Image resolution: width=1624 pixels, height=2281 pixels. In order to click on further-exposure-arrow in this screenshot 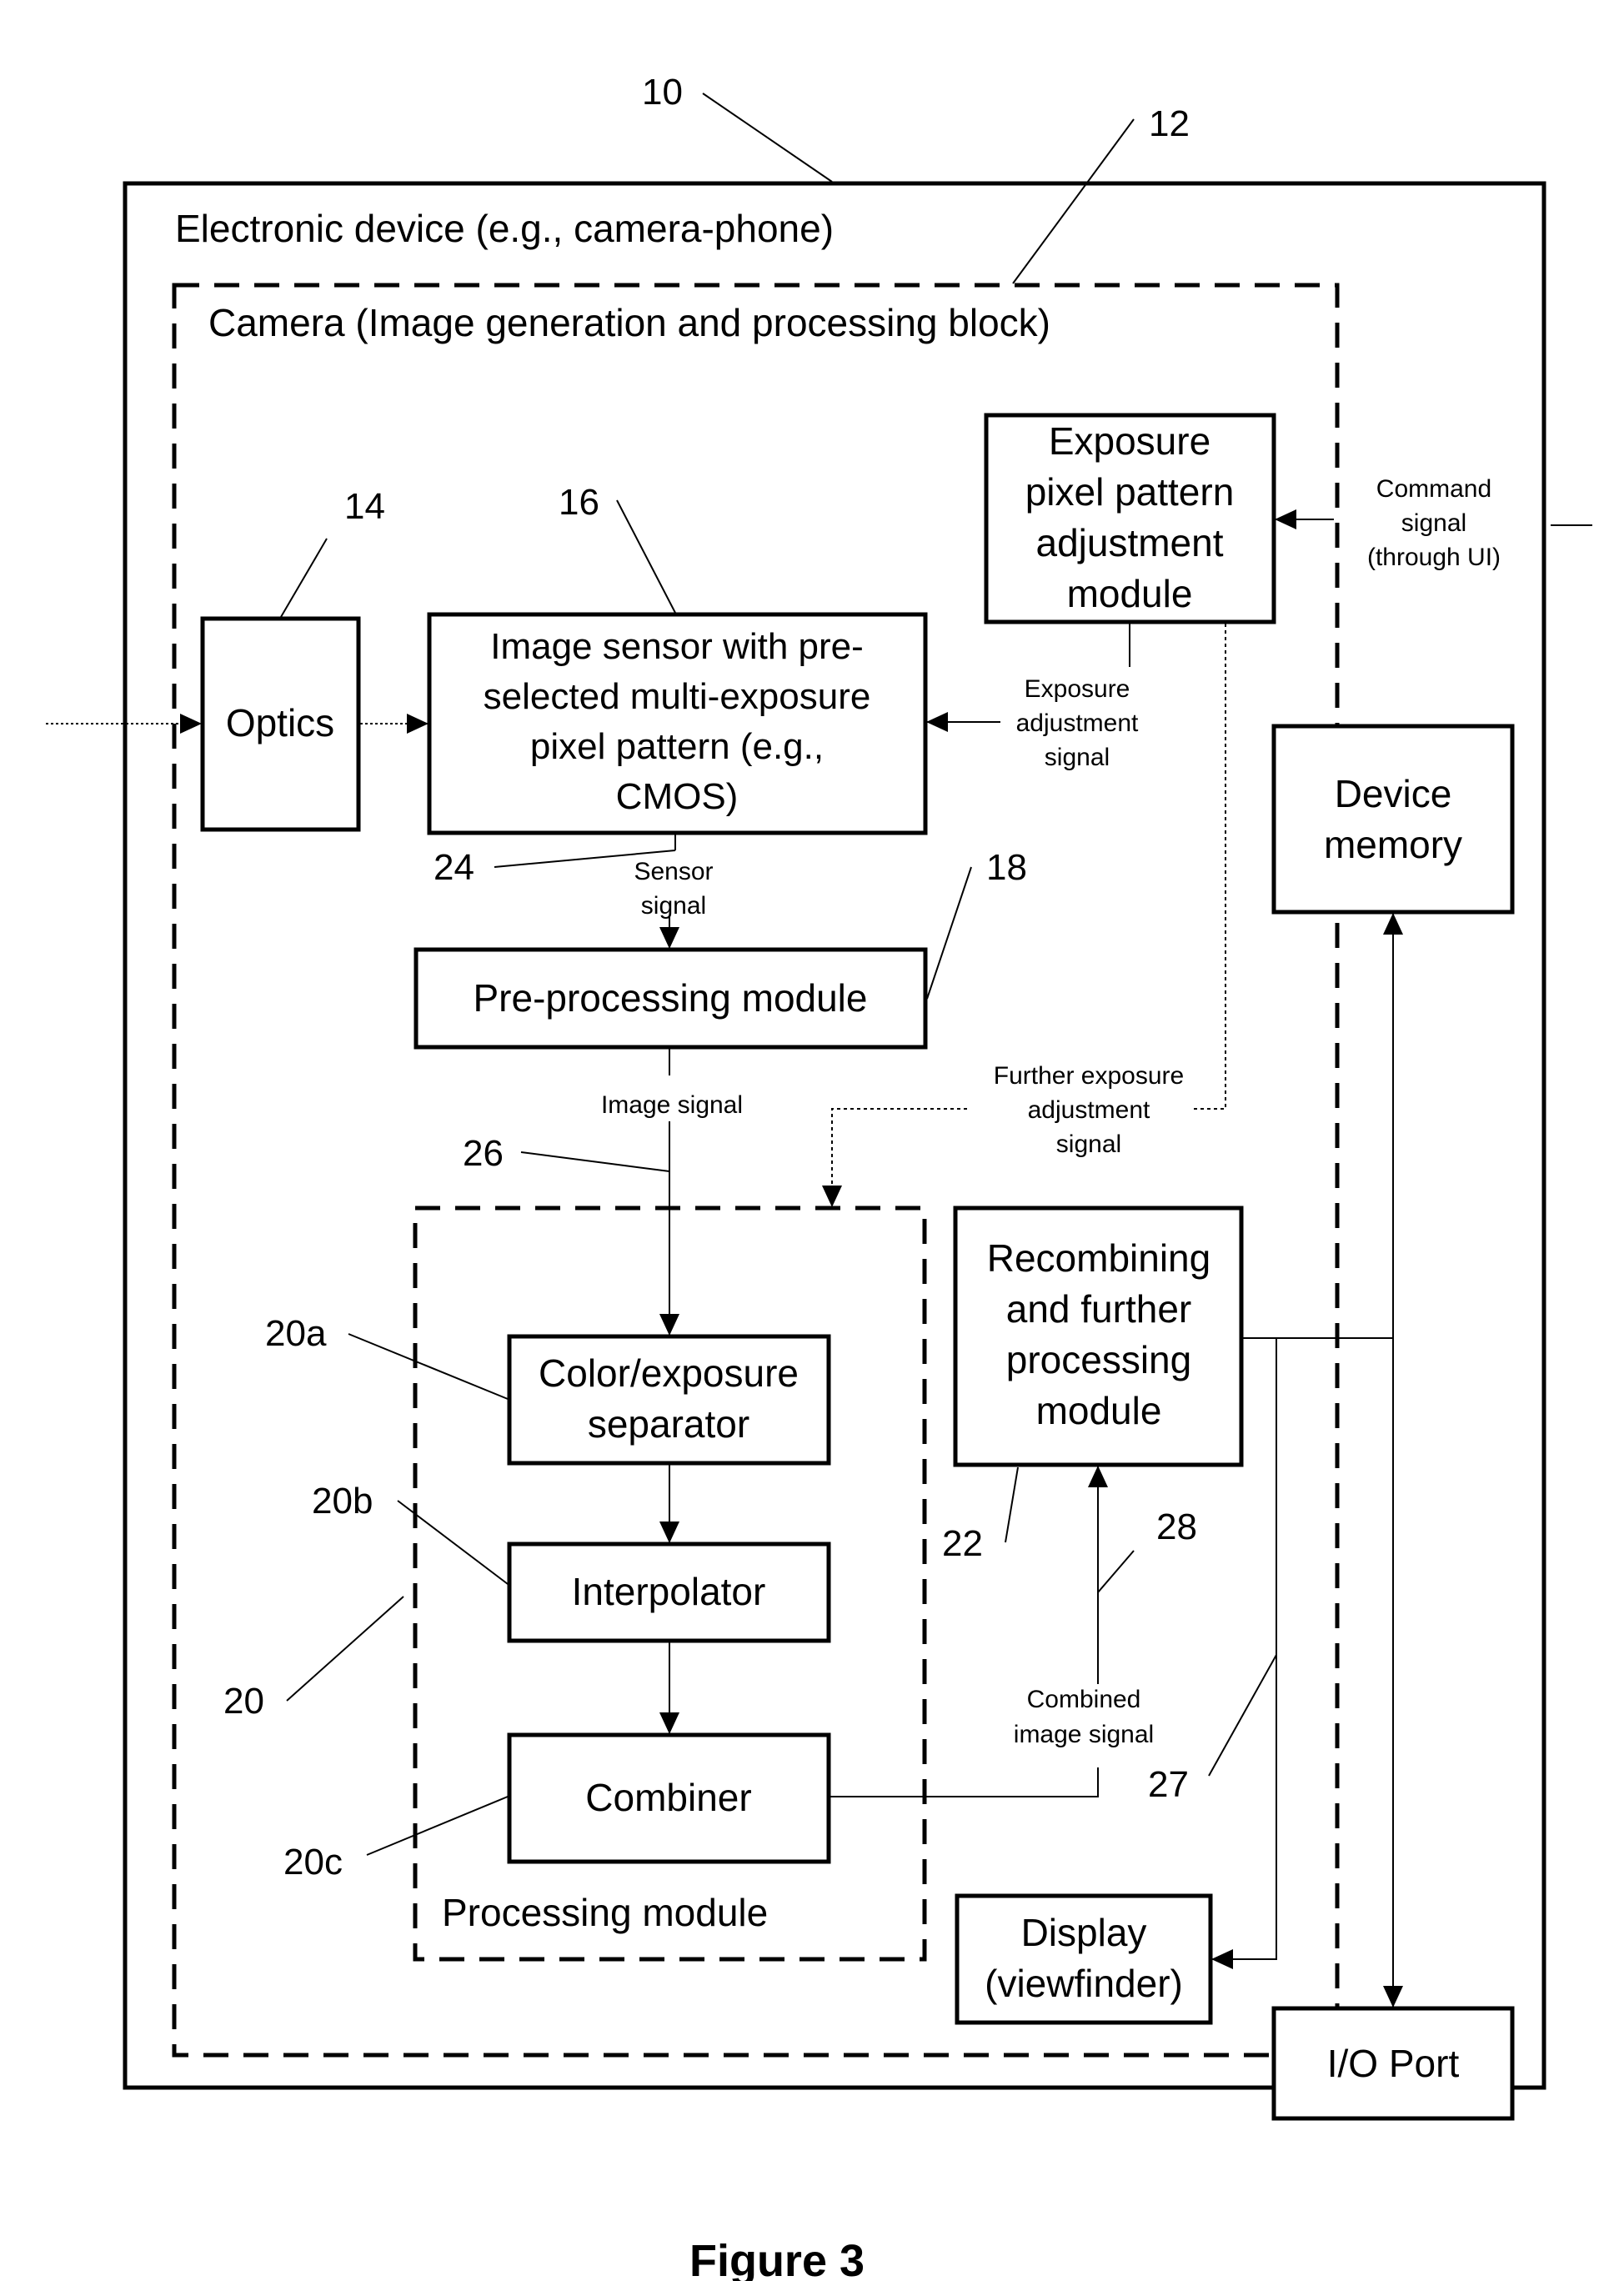, I will do `click(895, 1157)`.